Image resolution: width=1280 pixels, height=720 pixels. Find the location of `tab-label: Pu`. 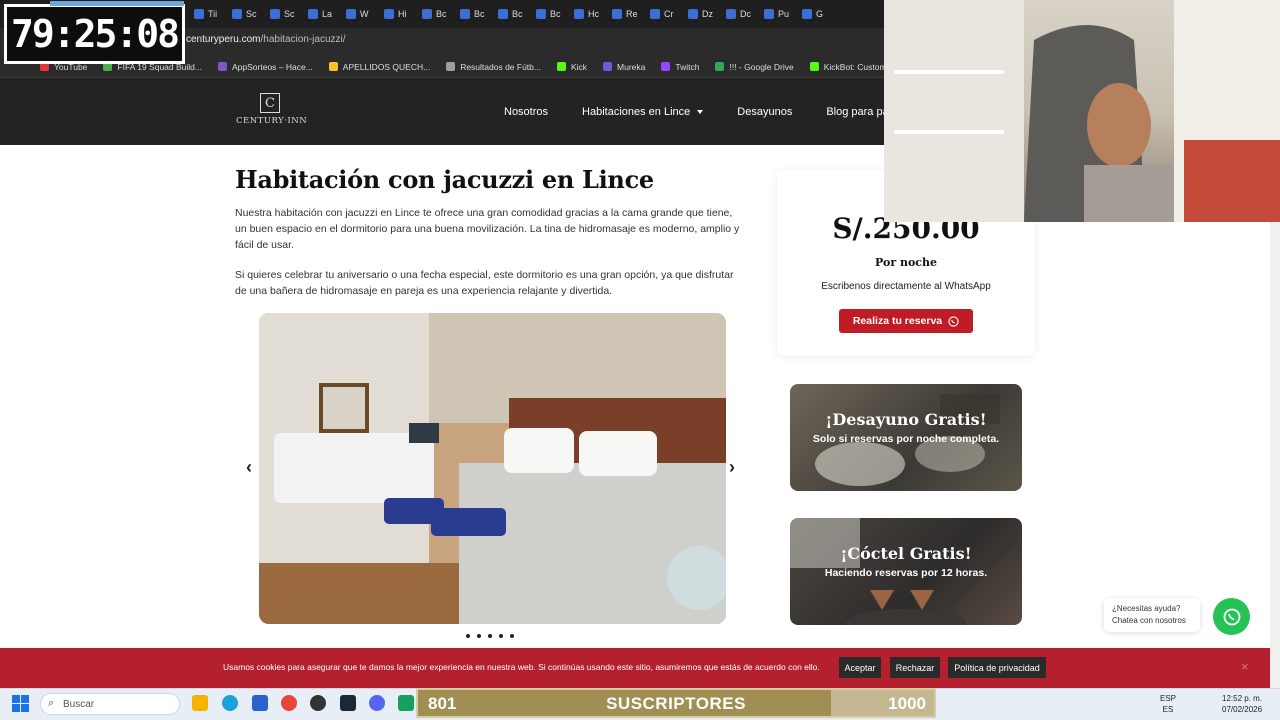

tab-label: Pu is located at coordinates (784, 14).